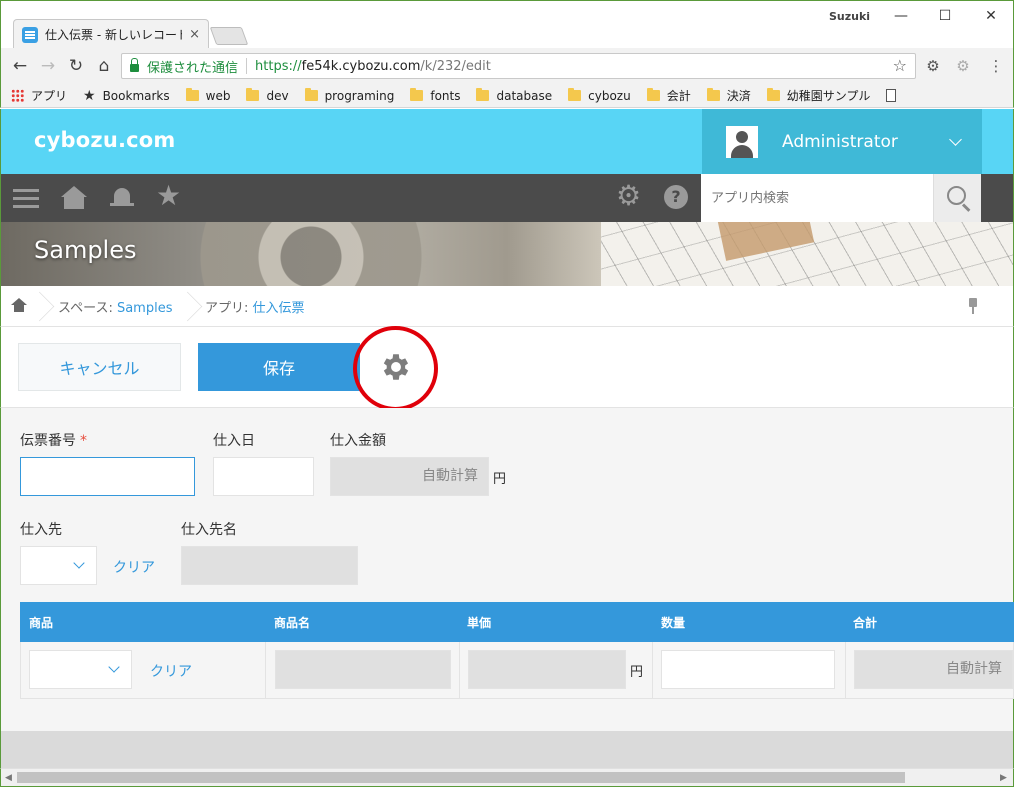  Describe the element at coordinates (279, 308) in the screenshot. I see `breadcrumb-app-link: 仕入伝票` at that location.